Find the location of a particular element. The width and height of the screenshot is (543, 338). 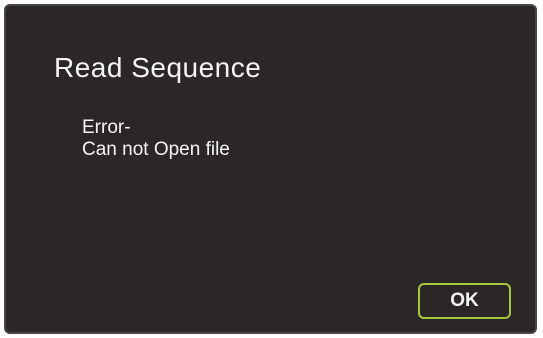

ok-button: OK is located at coordinates (464, 301).